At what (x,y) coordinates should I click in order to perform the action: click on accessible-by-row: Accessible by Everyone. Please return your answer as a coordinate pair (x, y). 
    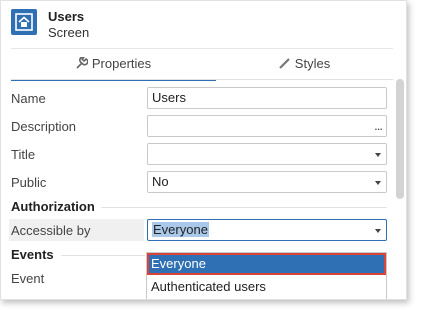
    Looking at the image, I should click on (199, 231).